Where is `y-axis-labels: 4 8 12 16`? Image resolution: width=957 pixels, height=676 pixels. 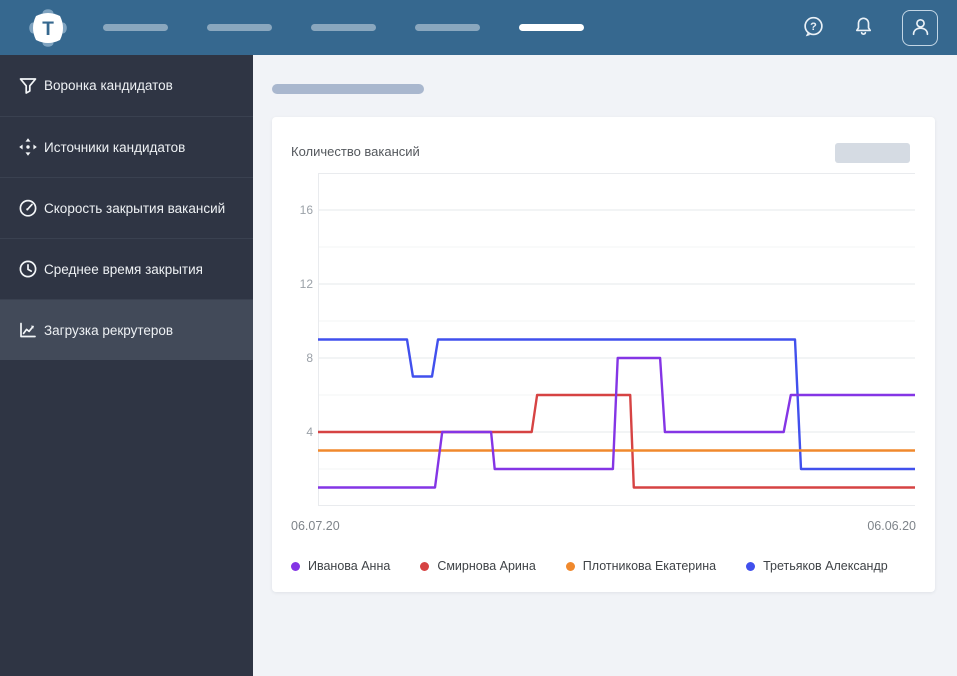 y-axis-labels: 4 8 12 16 is located at coordinates (302, 339).